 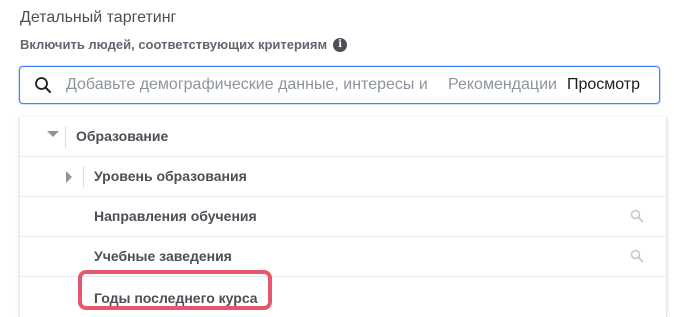 I want to click on tree-item-label: Направления обучения, so click(x=175, y=216).